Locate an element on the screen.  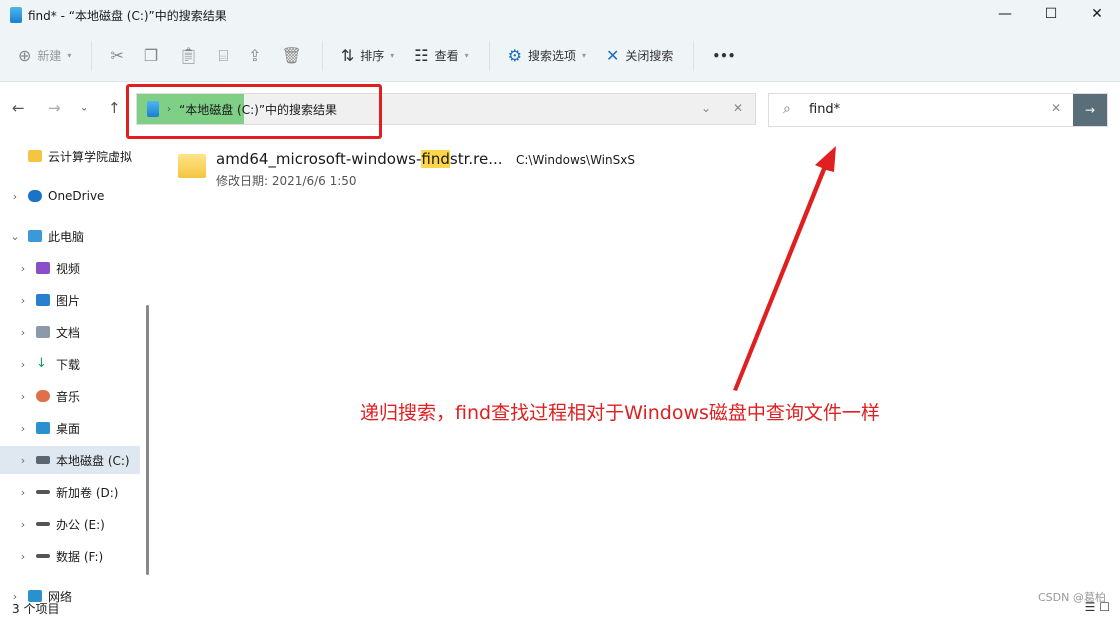
annotation-arrow is located at coordinates (784, 268).